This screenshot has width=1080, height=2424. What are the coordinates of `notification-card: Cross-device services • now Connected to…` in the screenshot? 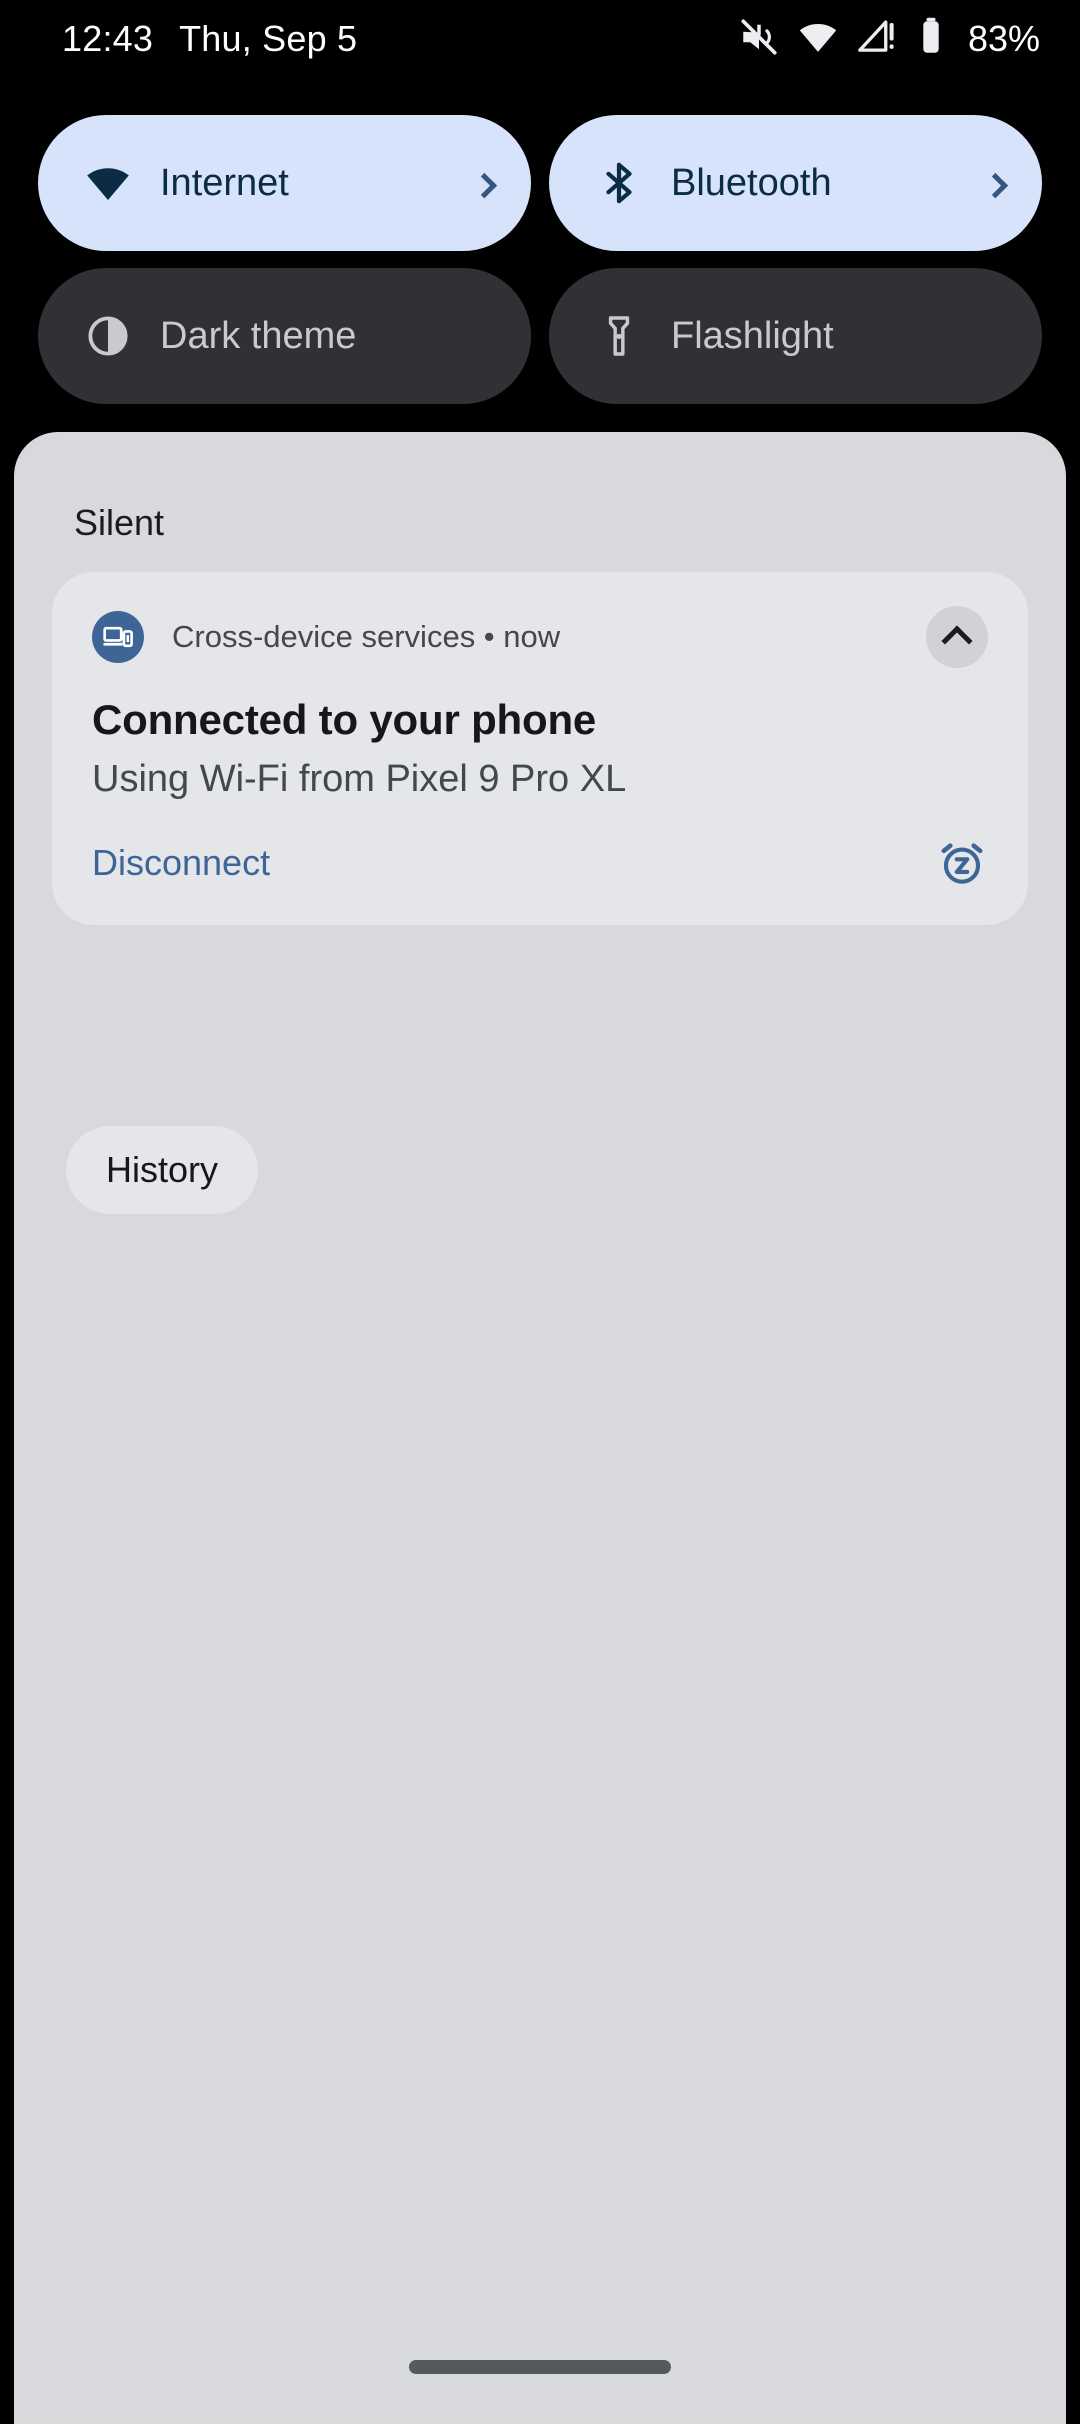 It's located at (540, 748).